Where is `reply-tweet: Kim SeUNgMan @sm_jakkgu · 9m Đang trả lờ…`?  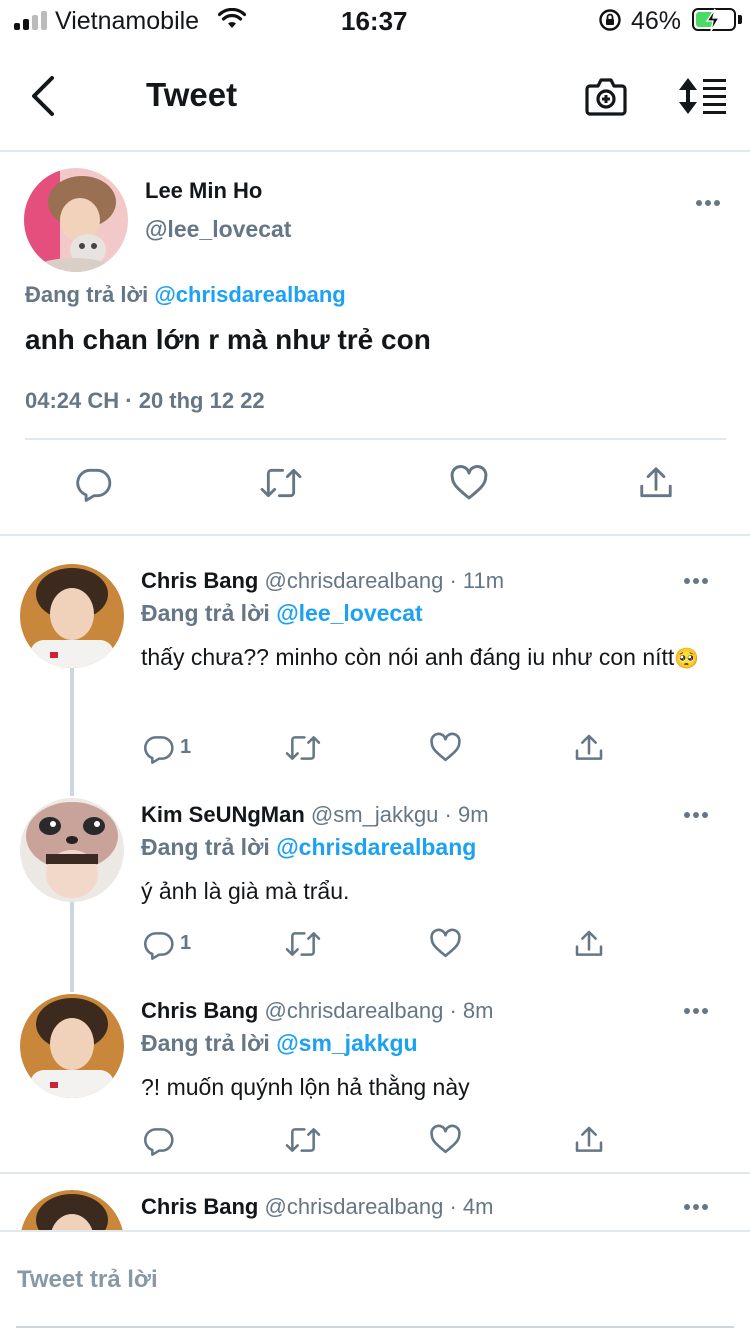
reply-tweet: Kim SeUNgMan @sm_jakkgu · 9m Đang trả lờ… is located at coordinates (375, 888).